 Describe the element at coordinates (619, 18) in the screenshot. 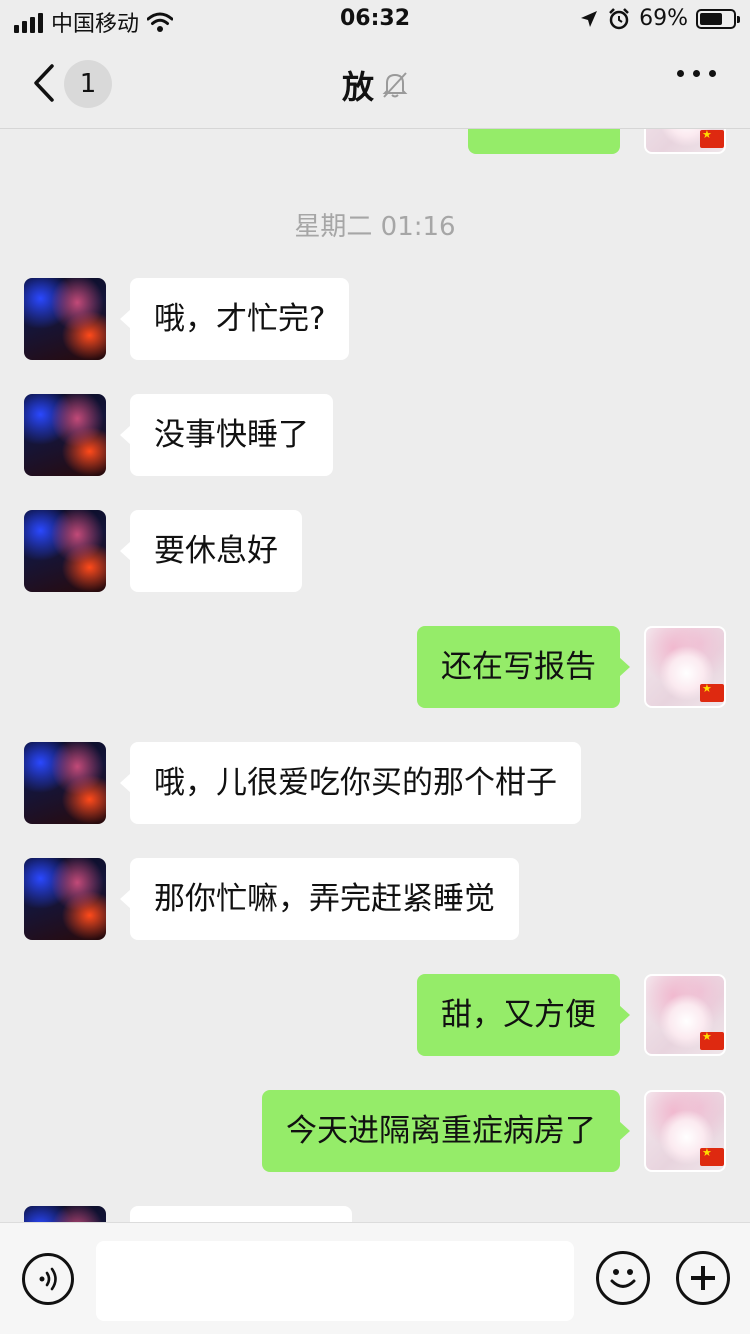

I see `alarm-icon` at that location.